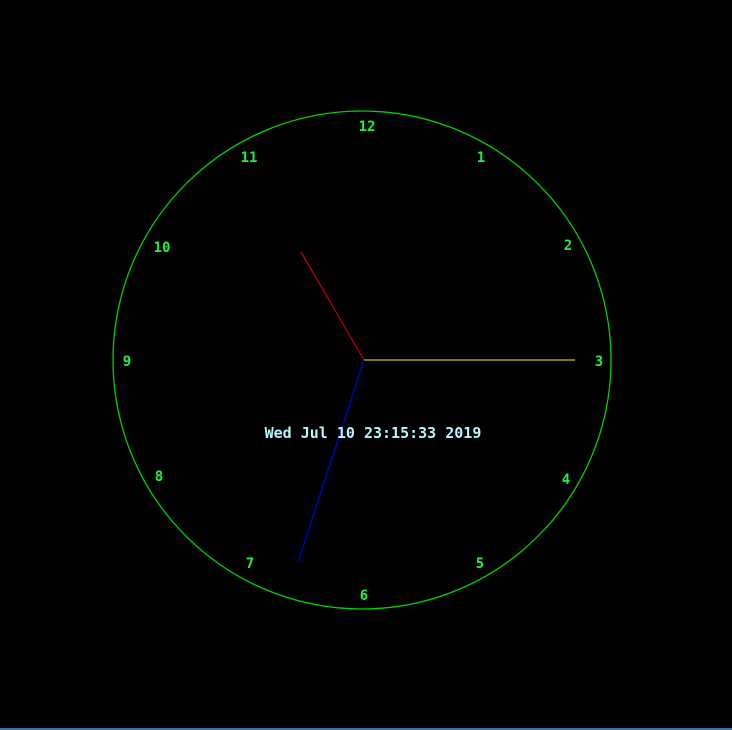  I want to click on numeral-11: 11, so click(249, 158).